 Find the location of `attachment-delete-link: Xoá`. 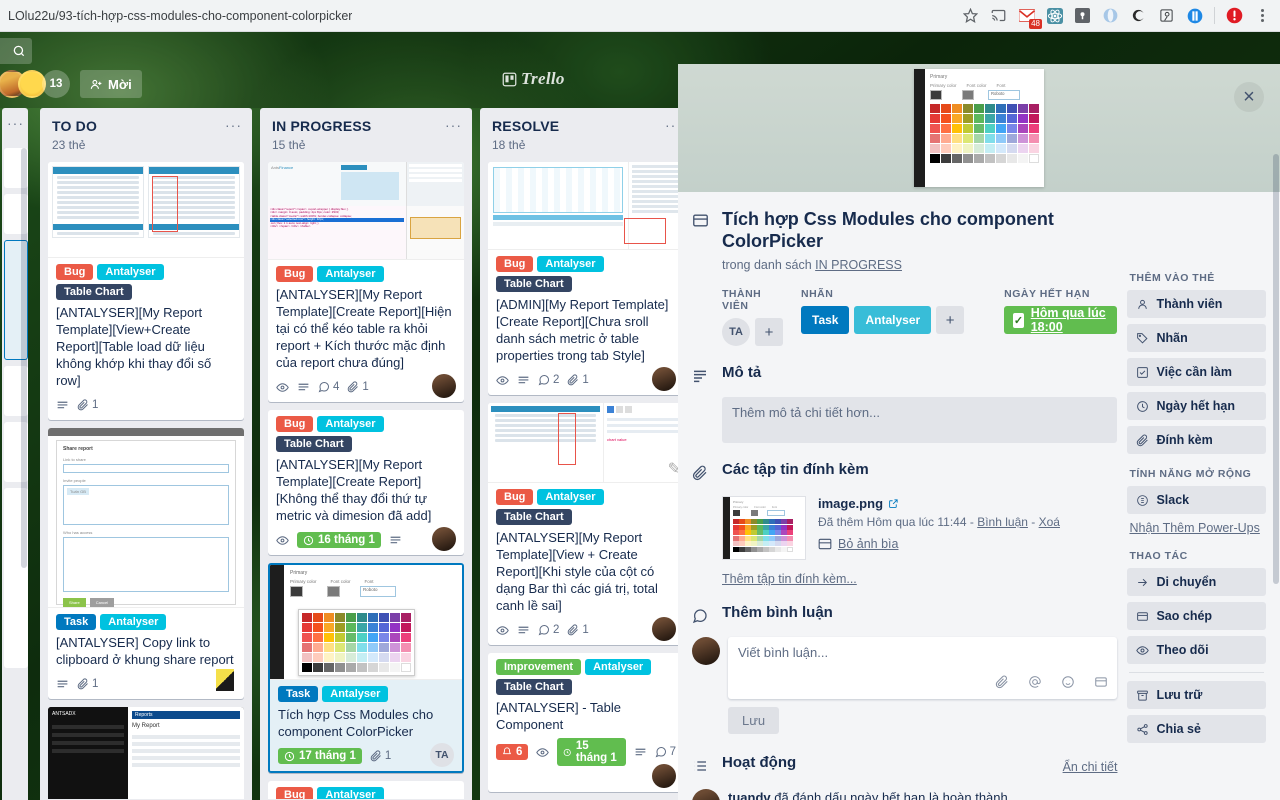

attachment-delete-link: Xoá is located at coordinates (1049, 522).